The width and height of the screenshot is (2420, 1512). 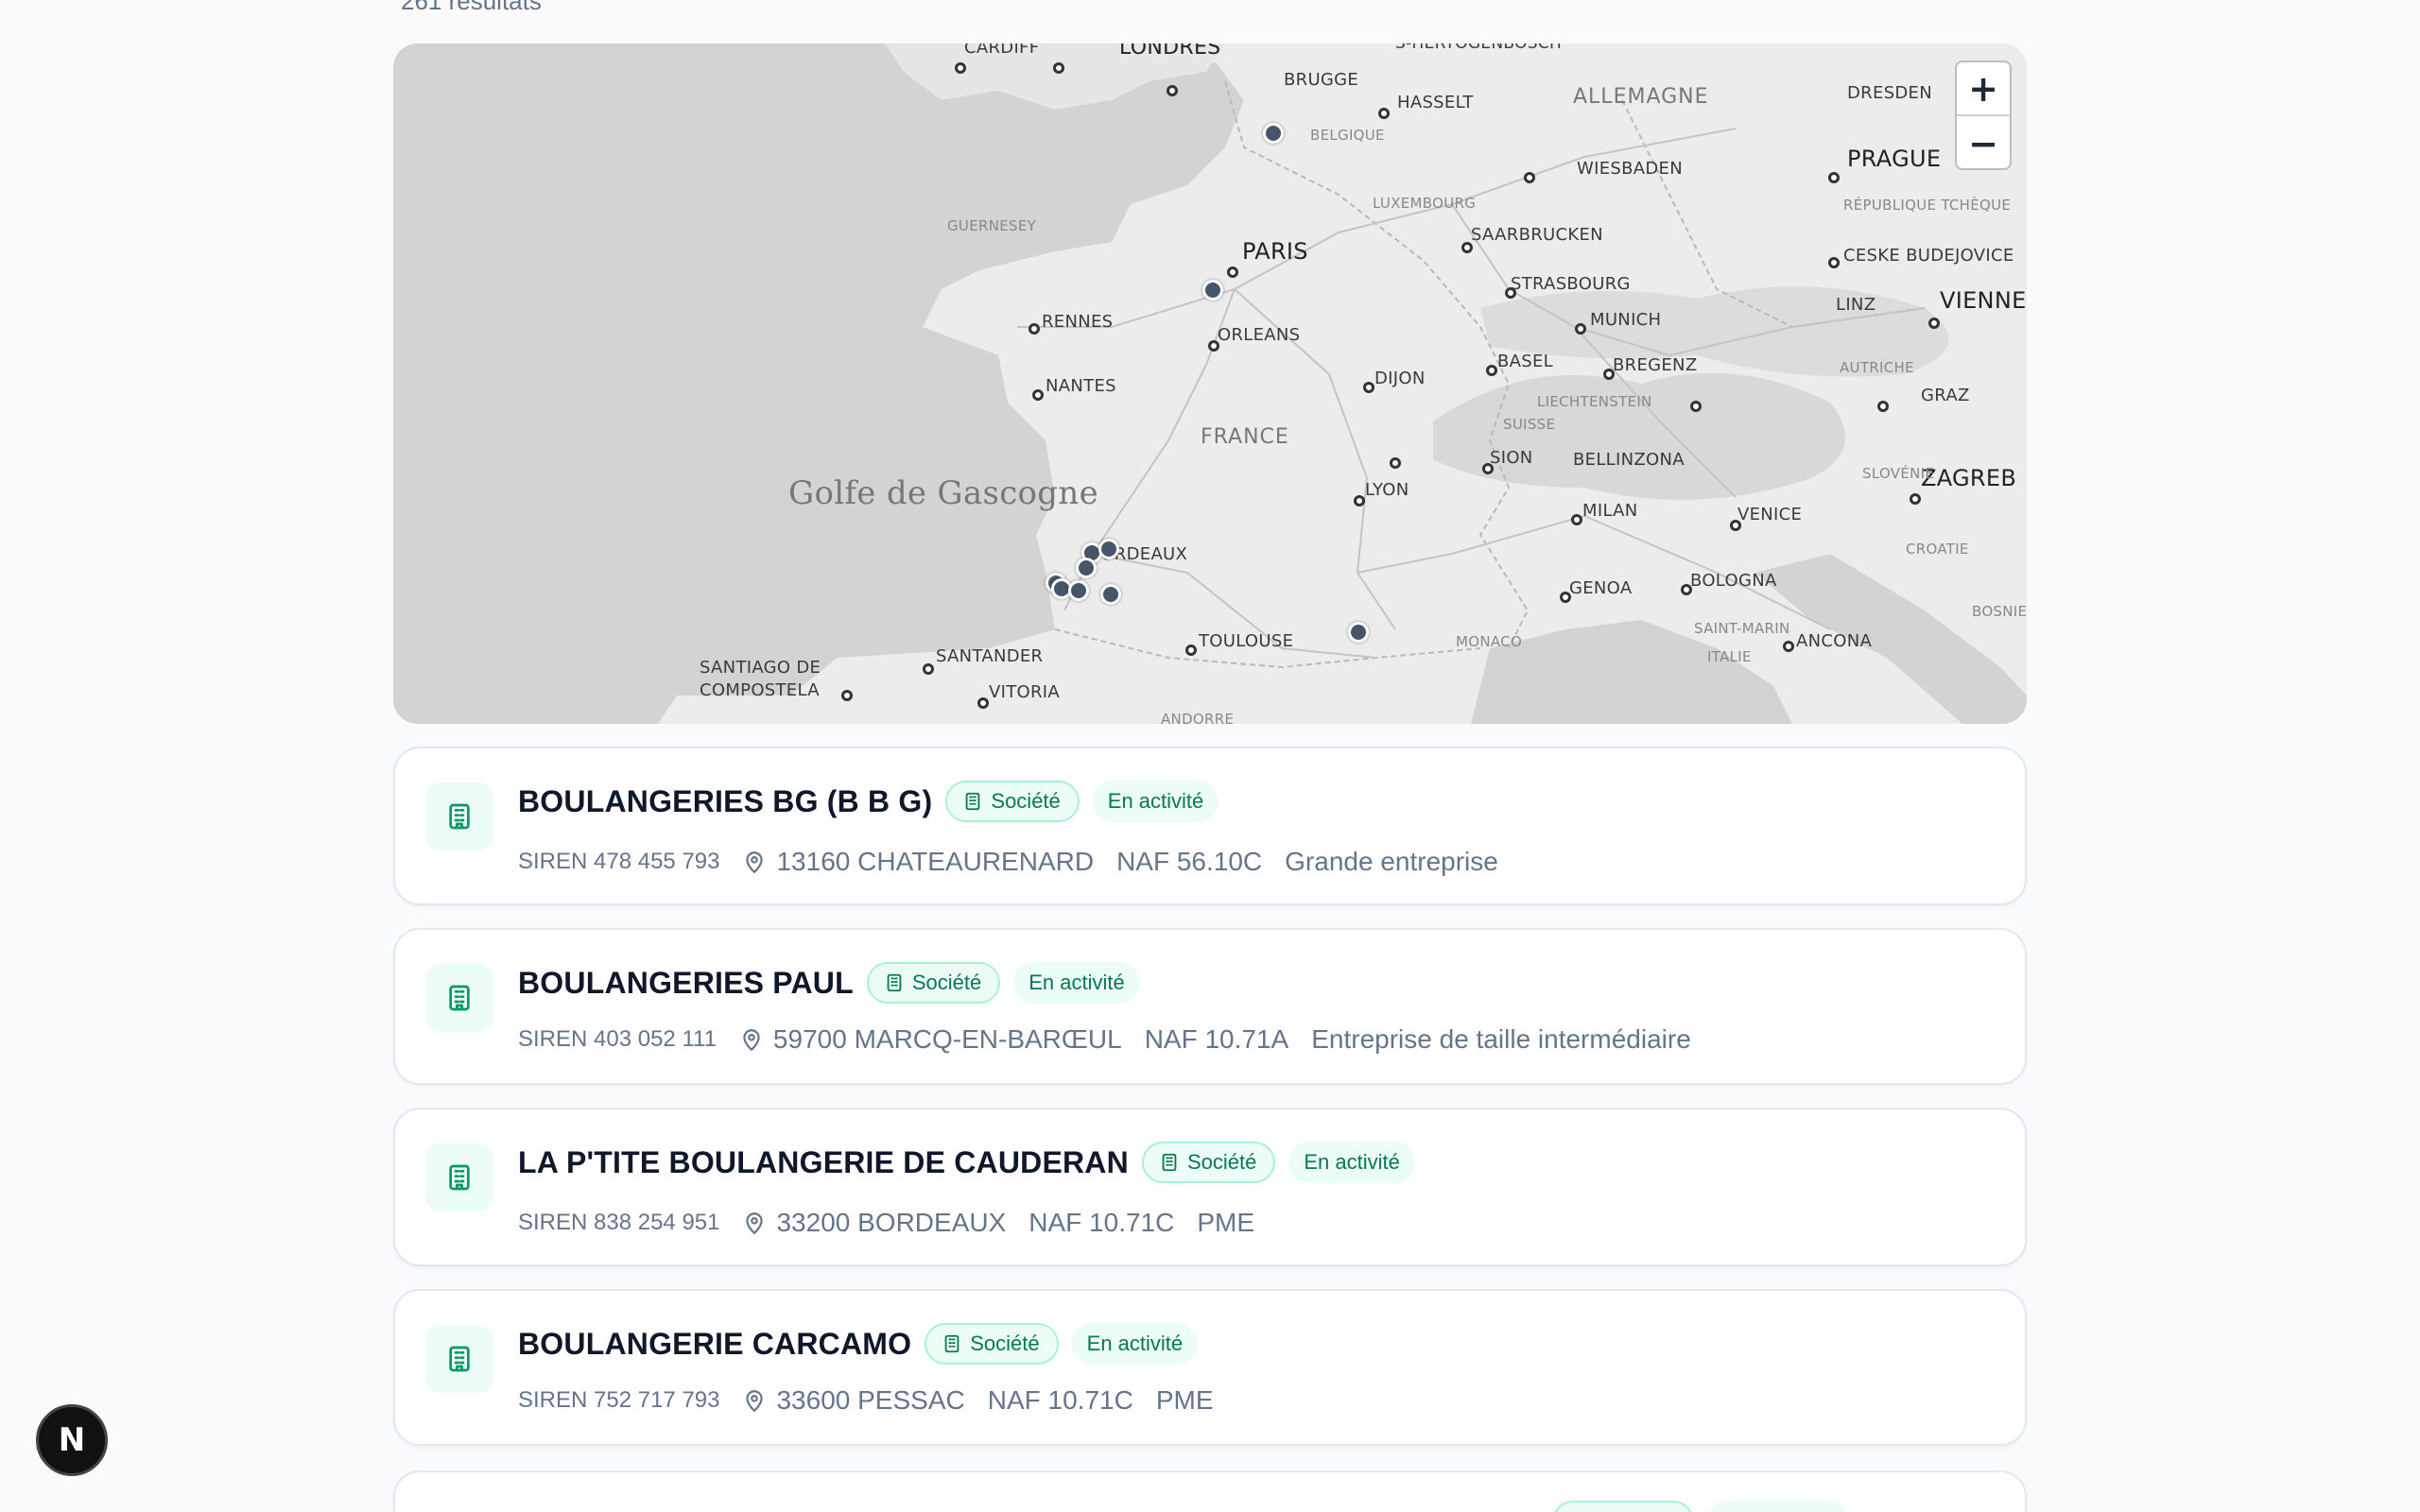 I want to click on map-label: AUTRICHE, so click(x=1877, y=367).